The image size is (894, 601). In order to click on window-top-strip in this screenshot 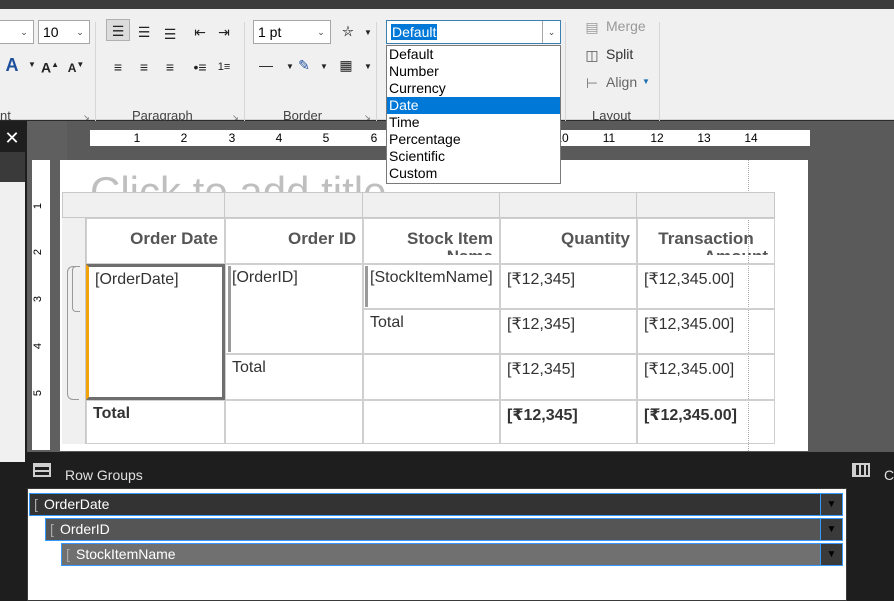, I will do `click(447, 4)`.